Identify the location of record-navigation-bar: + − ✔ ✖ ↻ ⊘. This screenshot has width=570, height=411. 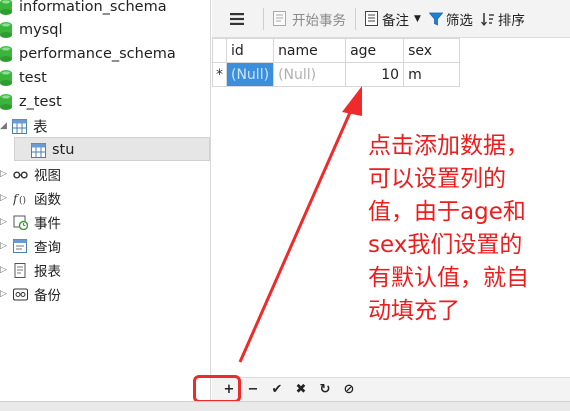
(391, 389).